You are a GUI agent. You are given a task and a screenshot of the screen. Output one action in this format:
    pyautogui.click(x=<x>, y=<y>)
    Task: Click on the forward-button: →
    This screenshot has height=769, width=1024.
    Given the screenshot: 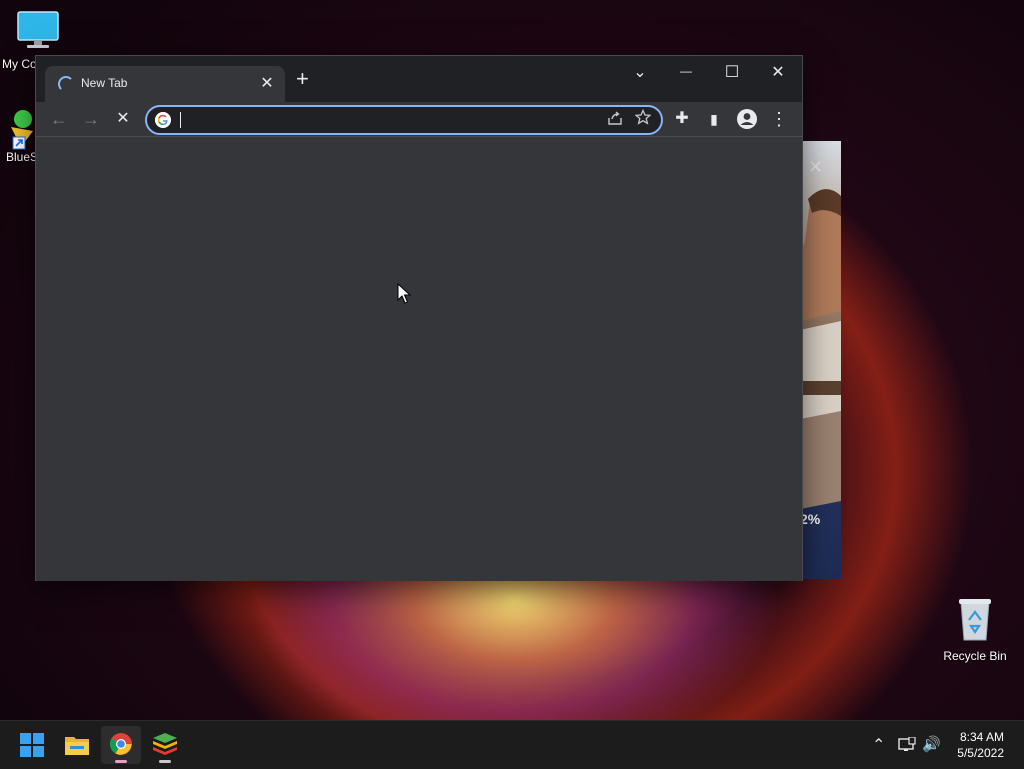 What is the action you would take?
    pyautogui.click(x=91, y=119)
    